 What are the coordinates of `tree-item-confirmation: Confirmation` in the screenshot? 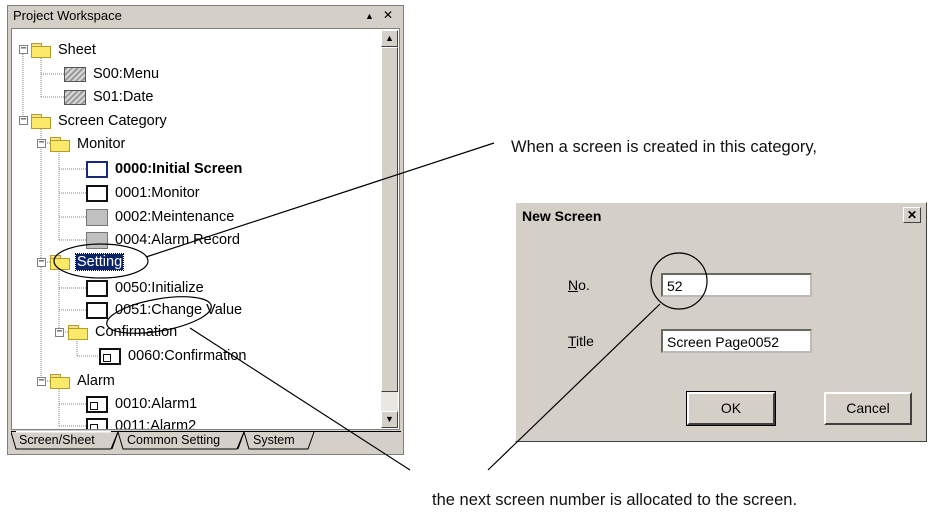 It's located at (123, 332).